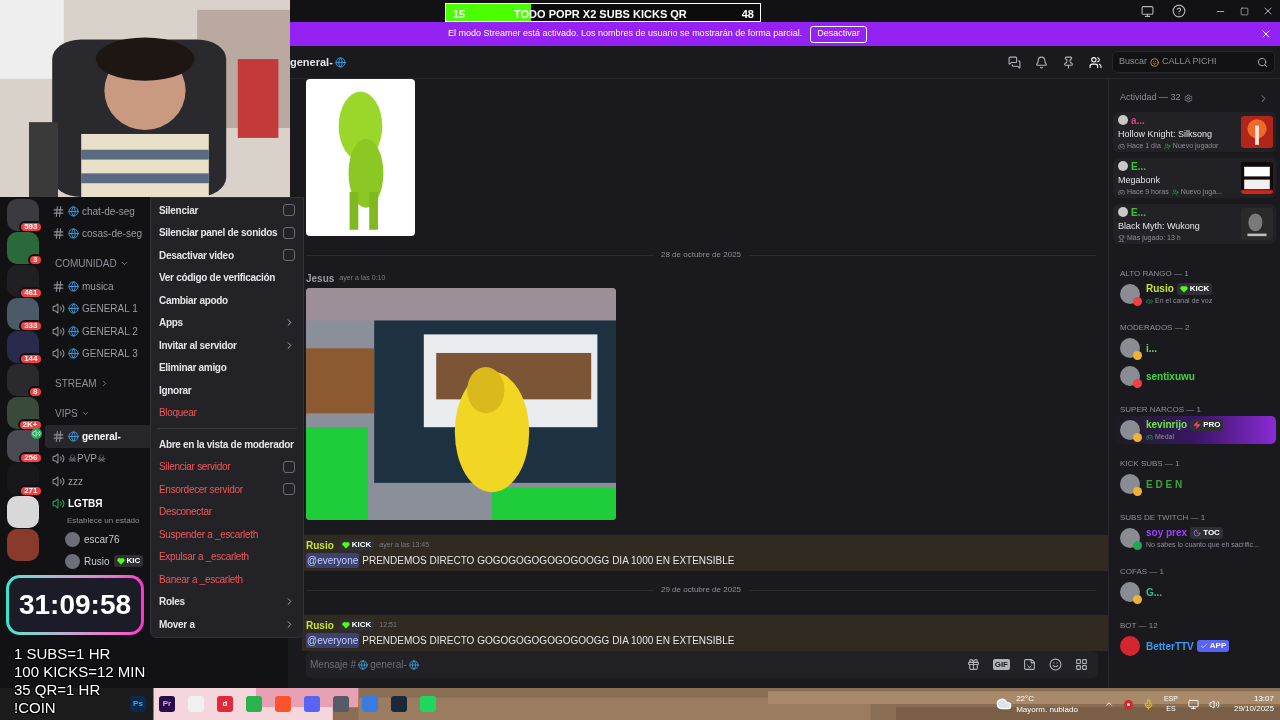 The image size is (1280, 720). What do you see at coordinates (35, 260) in the screenshot?
I see `unread-badge: 3` at bounding box center [35, 260].